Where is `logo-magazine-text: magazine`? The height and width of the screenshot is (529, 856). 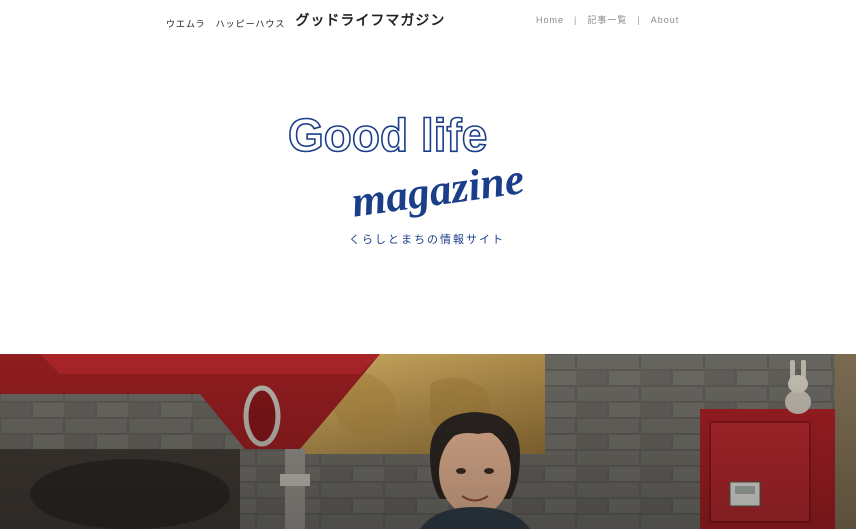 logo-magazine-text: magazine is located at coordinates (437, 190).